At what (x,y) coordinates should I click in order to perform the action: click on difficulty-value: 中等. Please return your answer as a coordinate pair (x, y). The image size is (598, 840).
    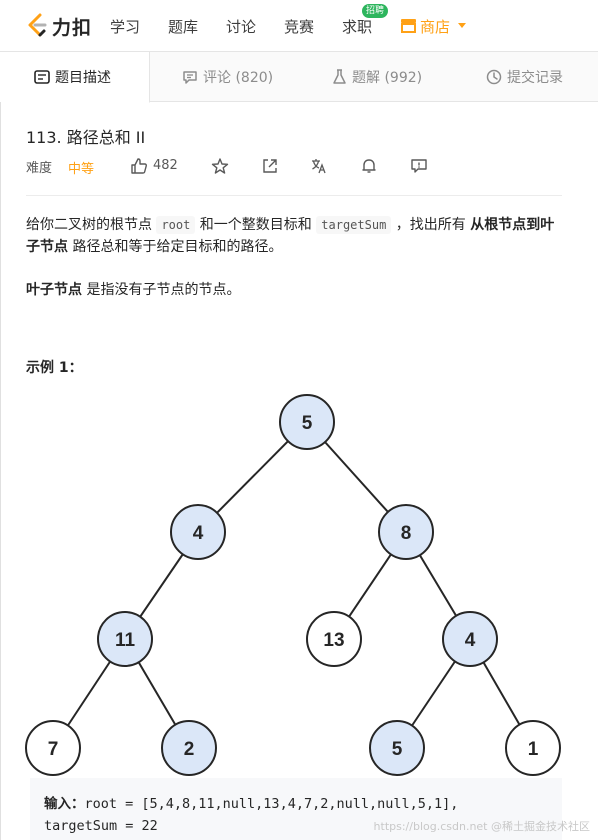
    Looking at the image, I should click on (81, 169).